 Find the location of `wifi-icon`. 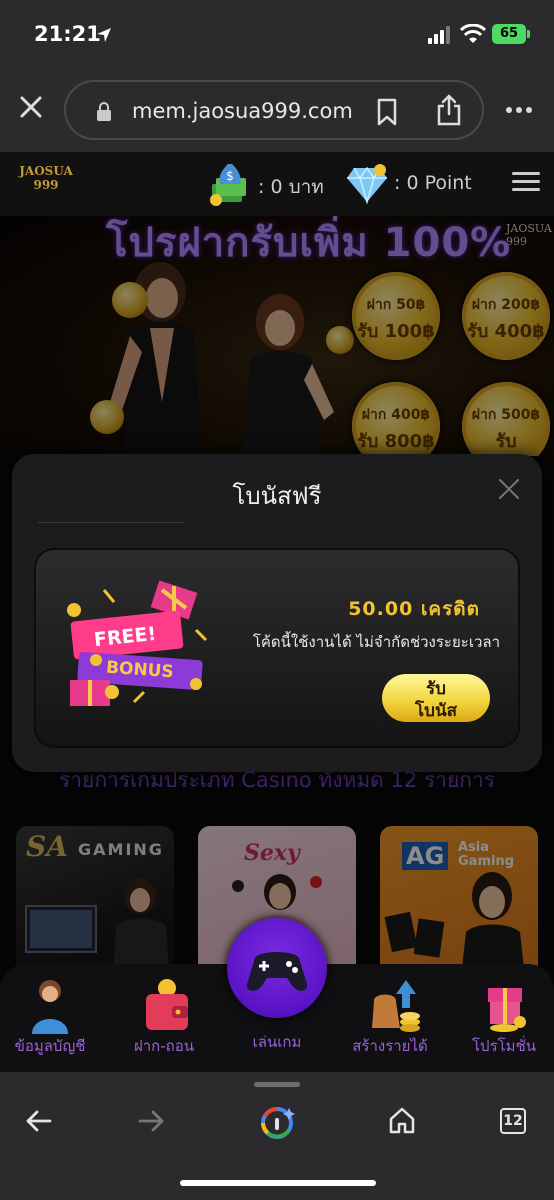

wifi-icon is located at coordinates (473, 33).